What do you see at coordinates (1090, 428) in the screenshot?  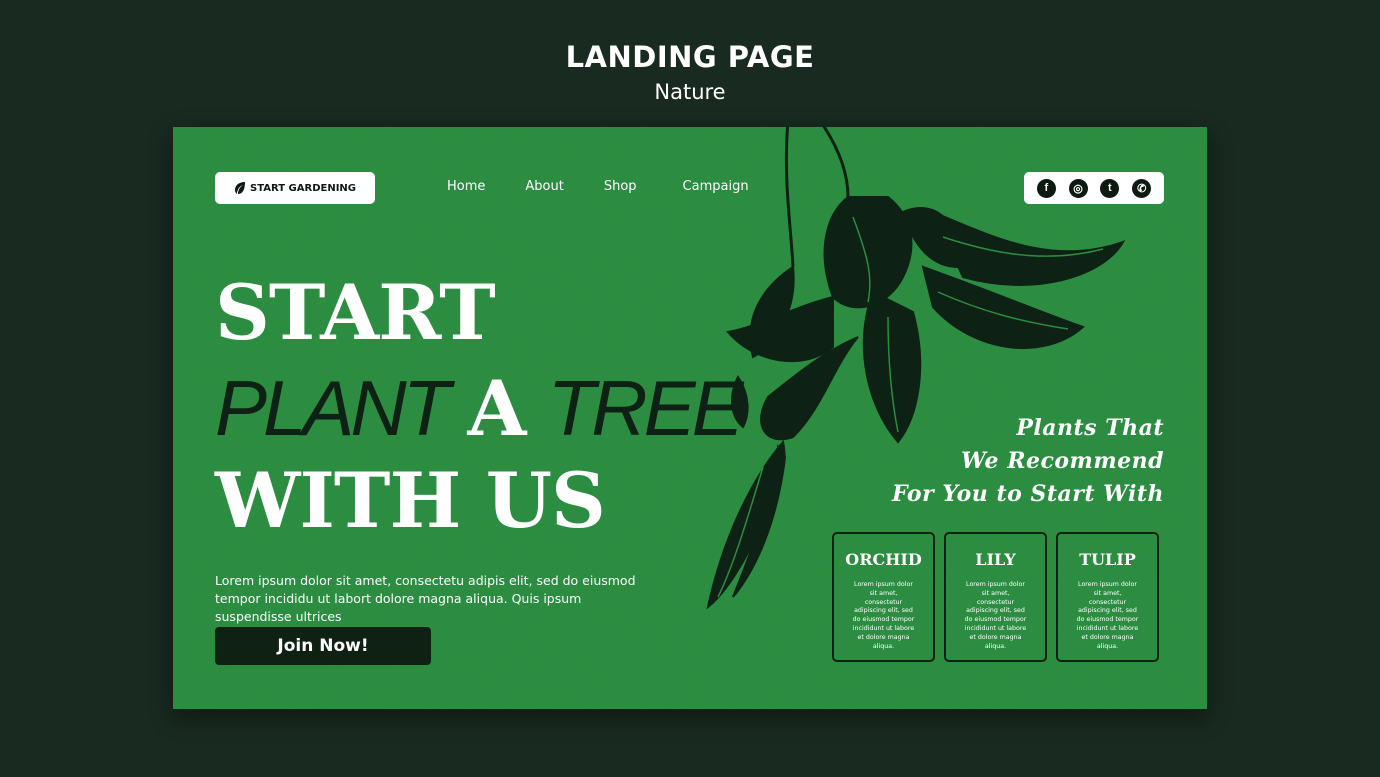 I see `recommend-line-1: Plants That` at bounding box center [1090, 428].